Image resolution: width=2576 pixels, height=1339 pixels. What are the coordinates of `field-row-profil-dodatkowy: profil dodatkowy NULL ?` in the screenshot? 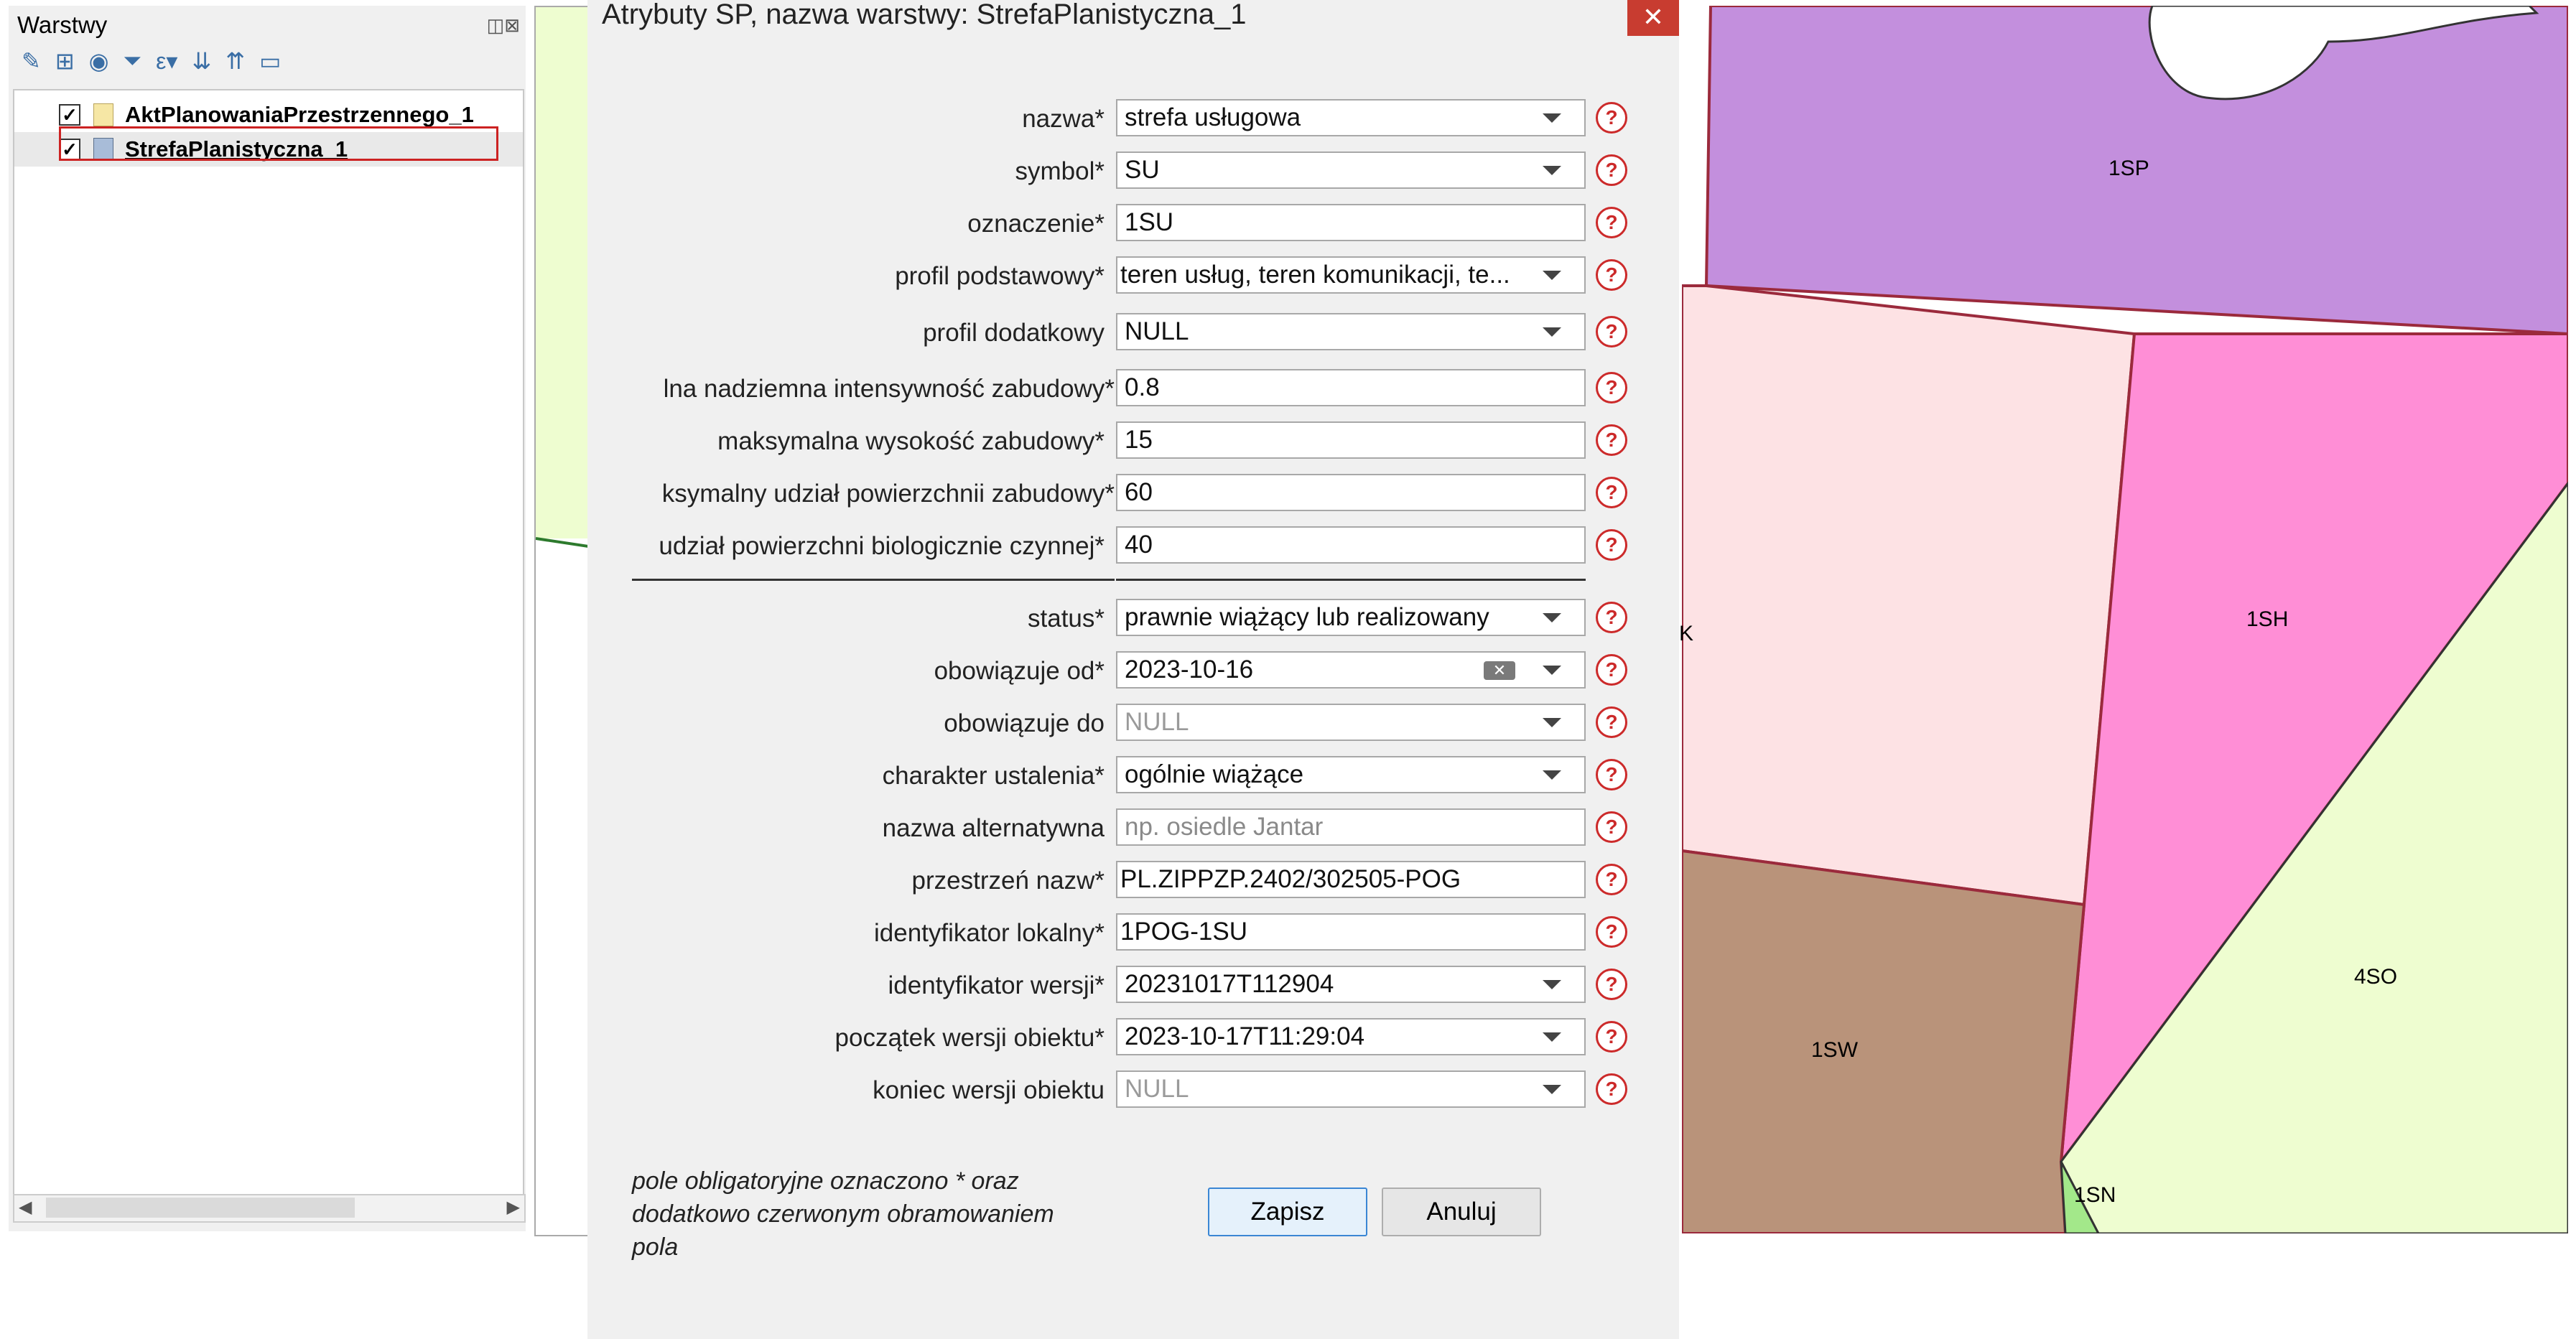 It's located at (1133, 332).